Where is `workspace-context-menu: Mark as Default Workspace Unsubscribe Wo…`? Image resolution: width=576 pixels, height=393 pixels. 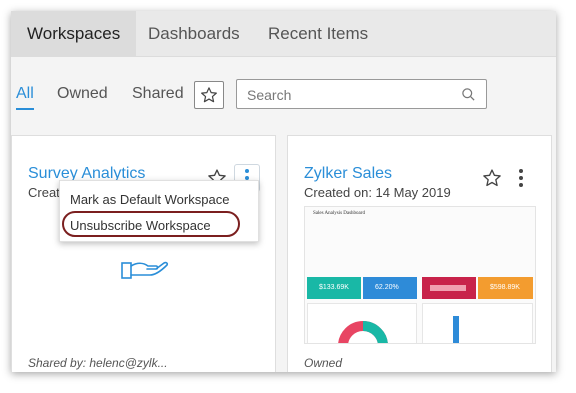 workspace-context-menu: Mark as Default Workspace Unsubscribe Wo… is located at coordinates (159, 211).